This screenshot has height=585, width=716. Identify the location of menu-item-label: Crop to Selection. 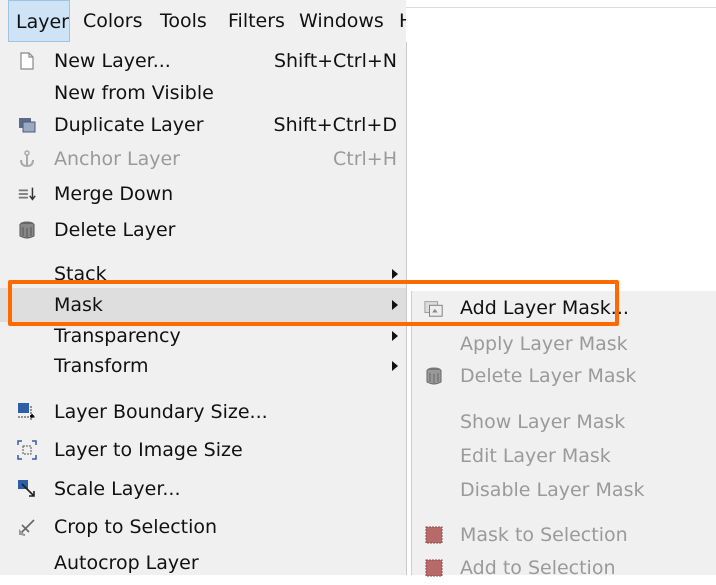
(136, 527).